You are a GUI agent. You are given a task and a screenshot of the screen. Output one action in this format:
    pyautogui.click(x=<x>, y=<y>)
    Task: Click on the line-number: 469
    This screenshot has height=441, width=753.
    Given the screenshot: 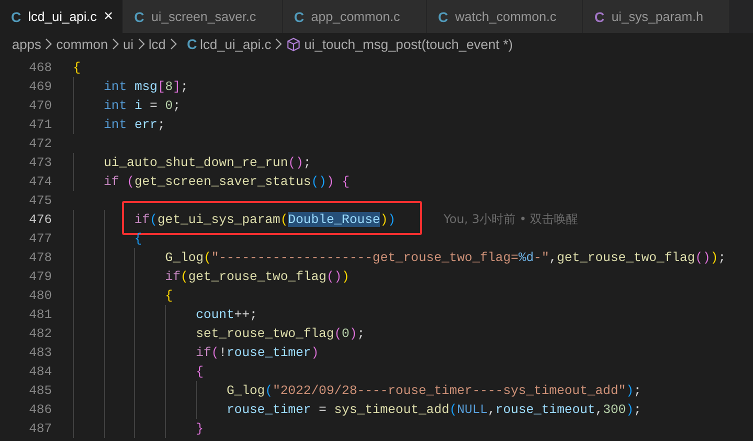 What is the action you would take?
    pyautogui.click(x=40, y=87)
    